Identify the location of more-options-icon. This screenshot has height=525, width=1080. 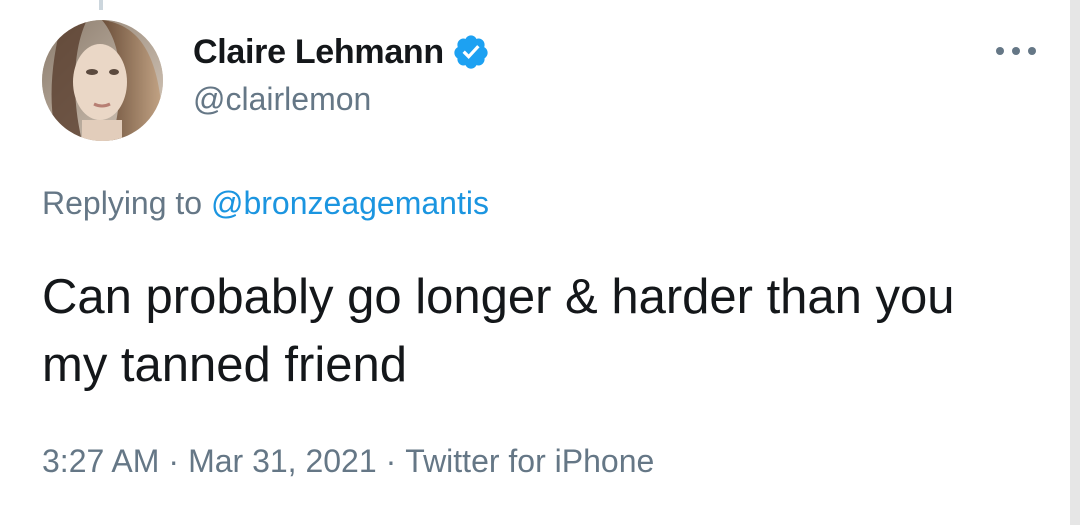
(1016, 51).